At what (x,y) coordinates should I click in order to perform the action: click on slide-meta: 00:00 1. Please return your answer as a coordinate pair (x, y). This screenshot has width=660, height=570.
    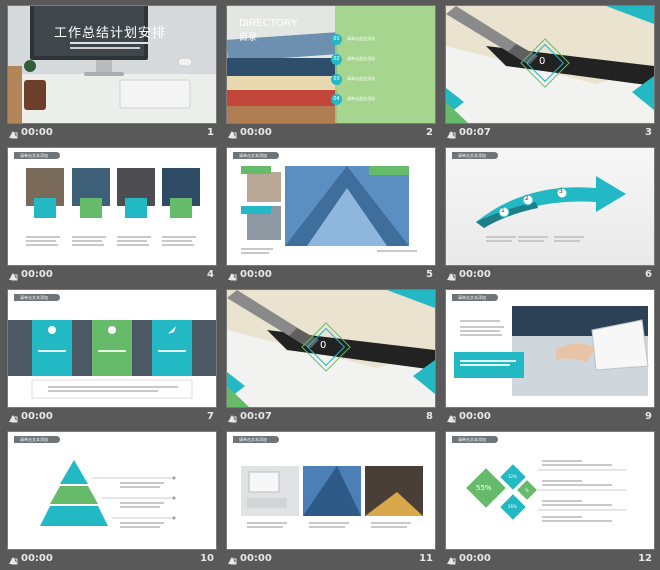
    Looking at the image, I should click on (112, 135).